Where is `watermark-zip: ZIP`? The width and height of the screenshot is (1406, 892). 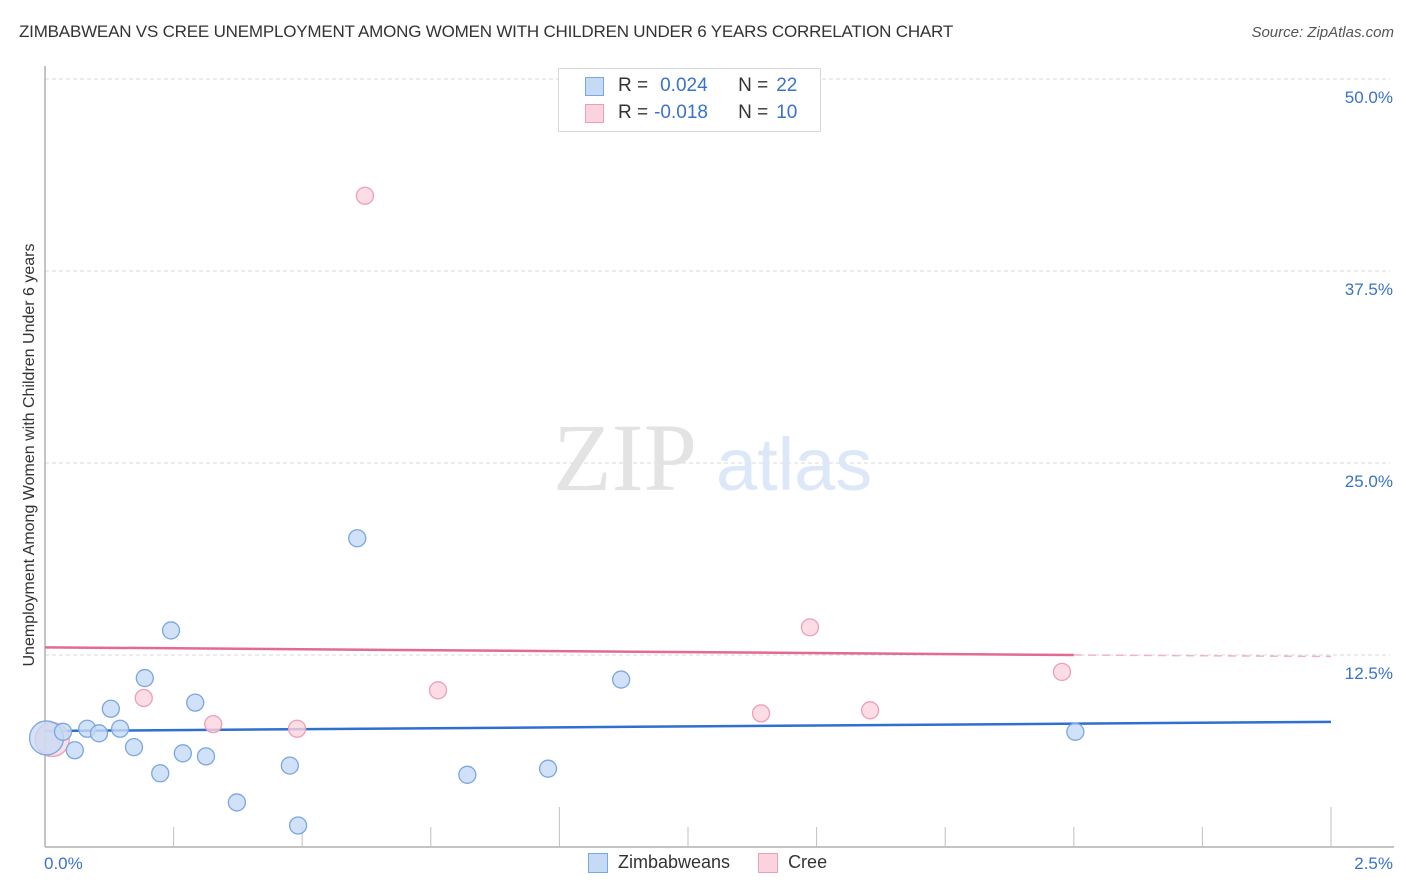 watermark-zip: ZIP is located at coordinates (625, 457).